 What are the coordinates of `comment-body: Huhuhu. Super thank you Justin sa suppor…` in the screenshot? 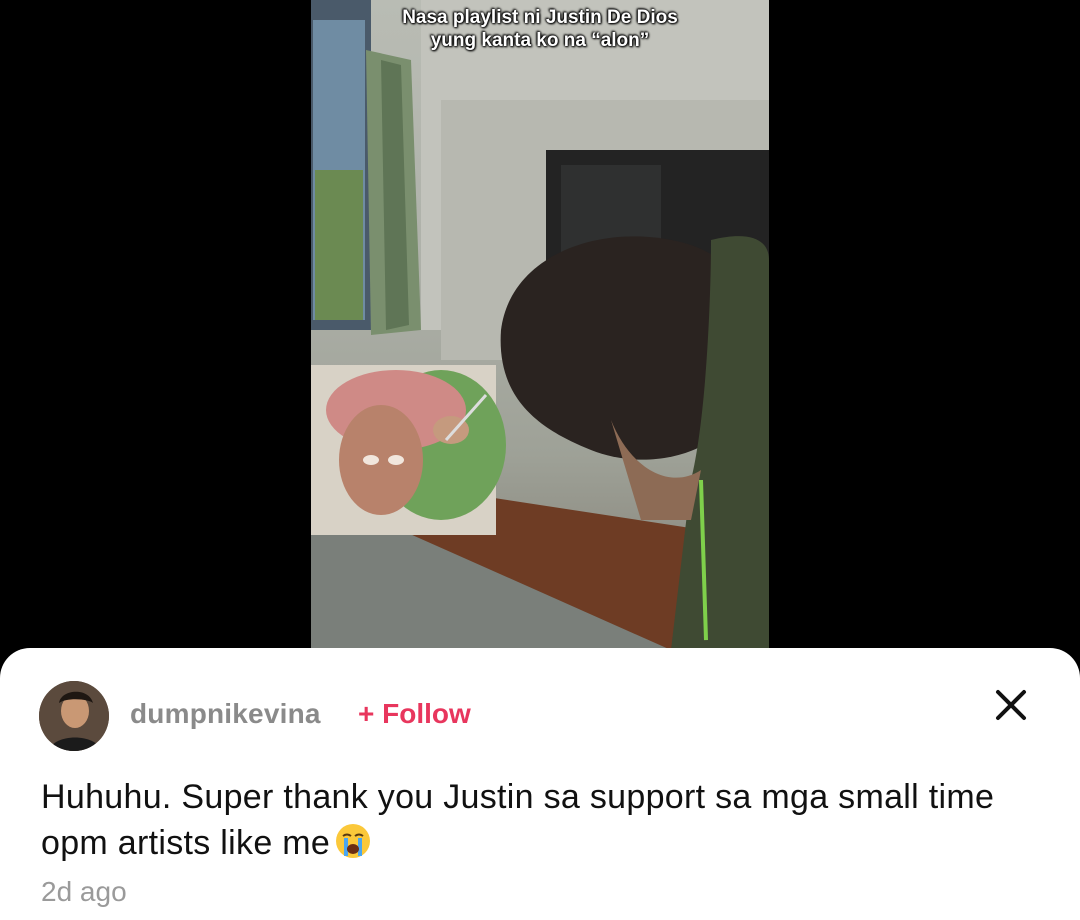 It's located at (518, 820).